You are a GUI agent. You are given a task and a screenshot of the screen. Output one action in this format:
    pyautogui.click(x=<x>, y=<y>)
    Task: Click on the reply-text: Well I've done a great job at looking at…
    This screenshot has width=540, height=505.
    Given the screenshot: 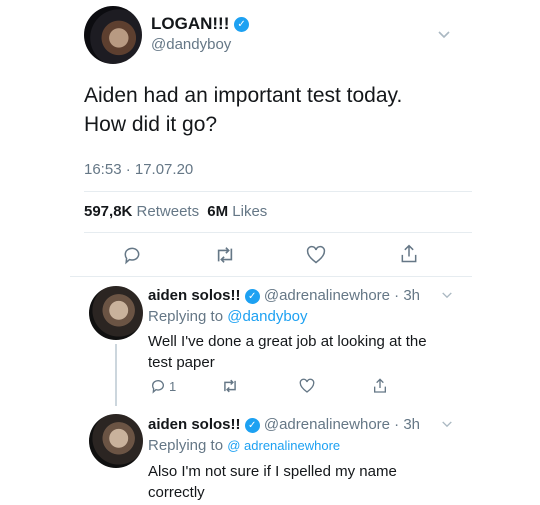 What is the action you would take?
    pyautogui.click(x=308, y=352)
    